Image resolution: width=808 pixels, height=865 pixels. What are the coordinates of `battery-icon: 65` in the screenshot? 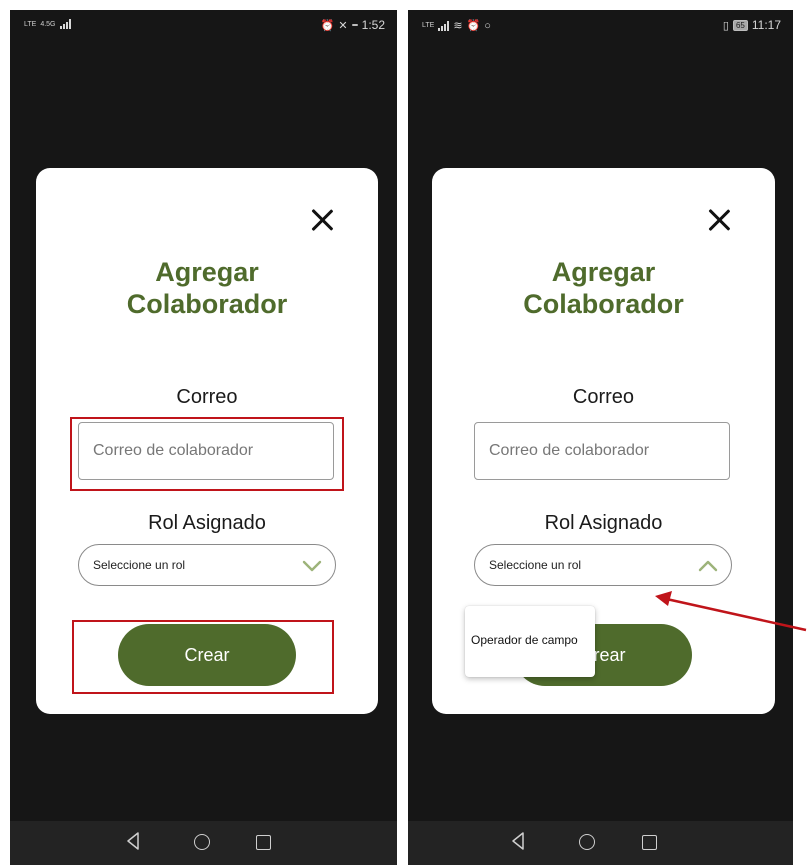 It's located at (740, 25).